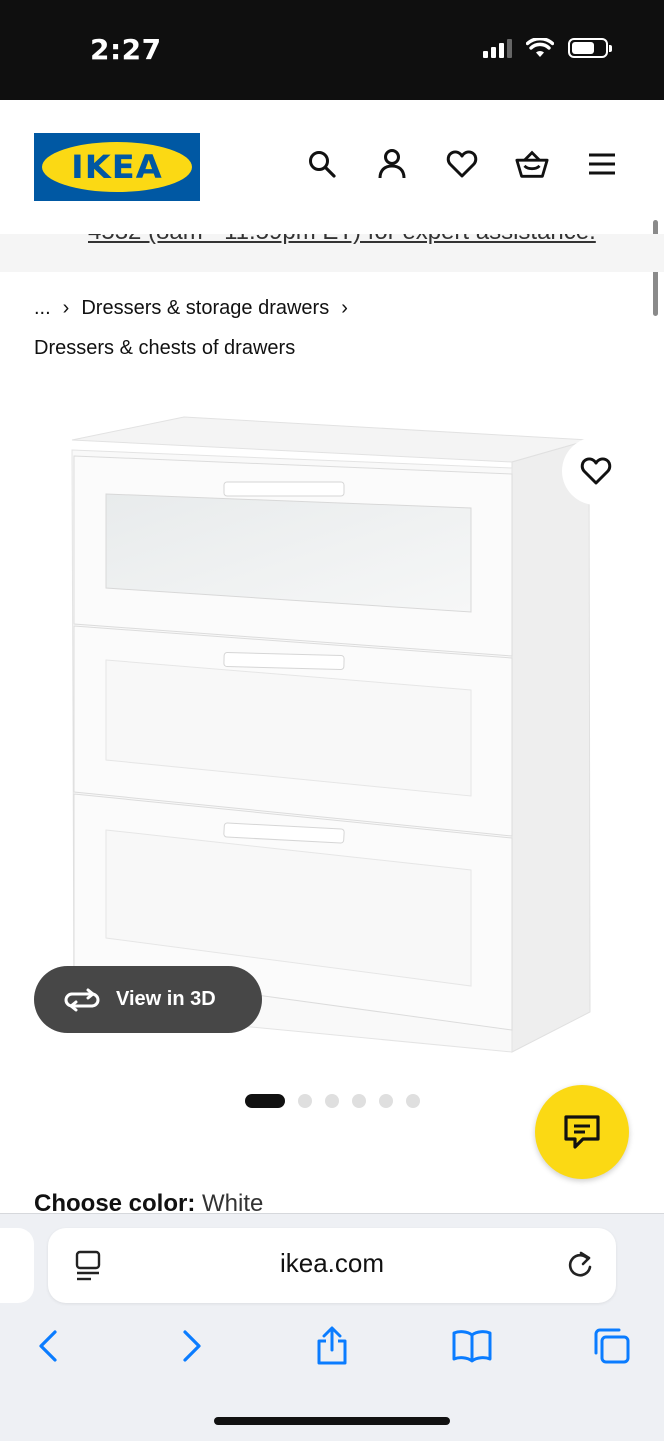 Image resolution: width=664 pixels, height=1441 pixels. I want to click on tabs-icon, so click(612, 1346).